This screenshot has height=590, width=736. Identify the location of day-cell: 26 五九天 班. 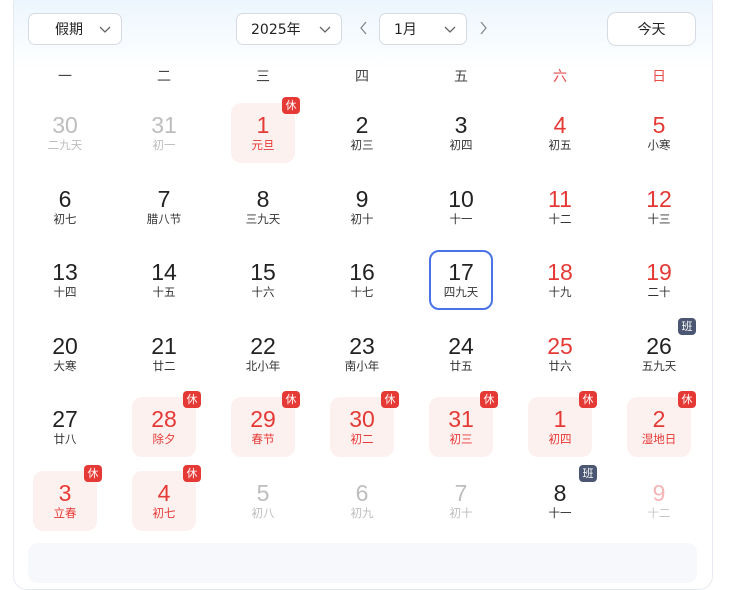
(661, 350).